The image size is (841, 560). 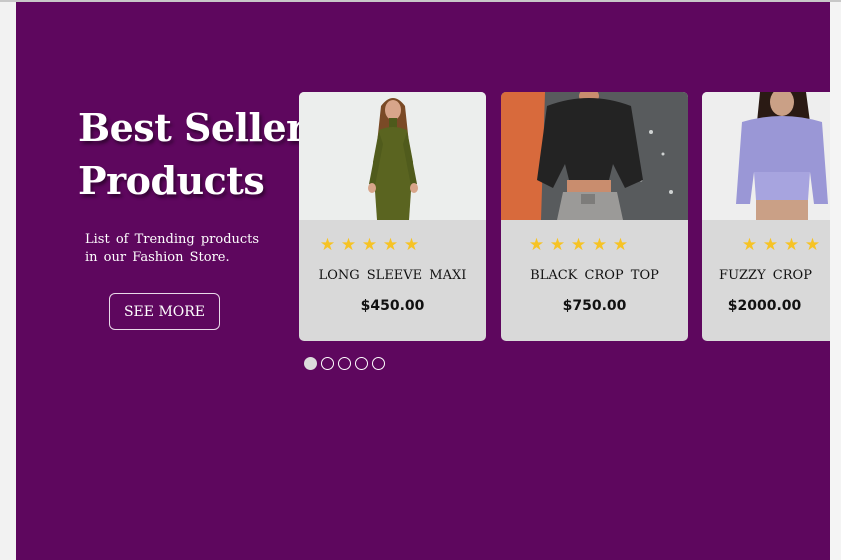 I want to click on product-price: $2000.00, so click(x=764, y=306).